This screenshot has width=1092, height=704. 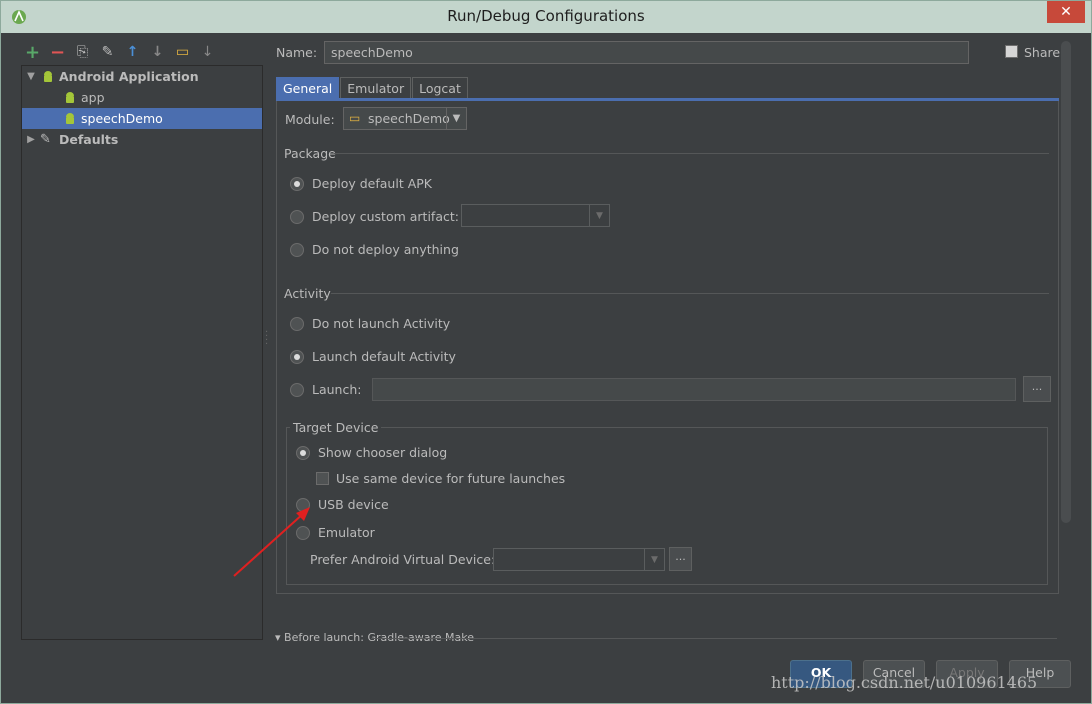 I want to click on artifact-select: ▼, so click(x=535, y=215).